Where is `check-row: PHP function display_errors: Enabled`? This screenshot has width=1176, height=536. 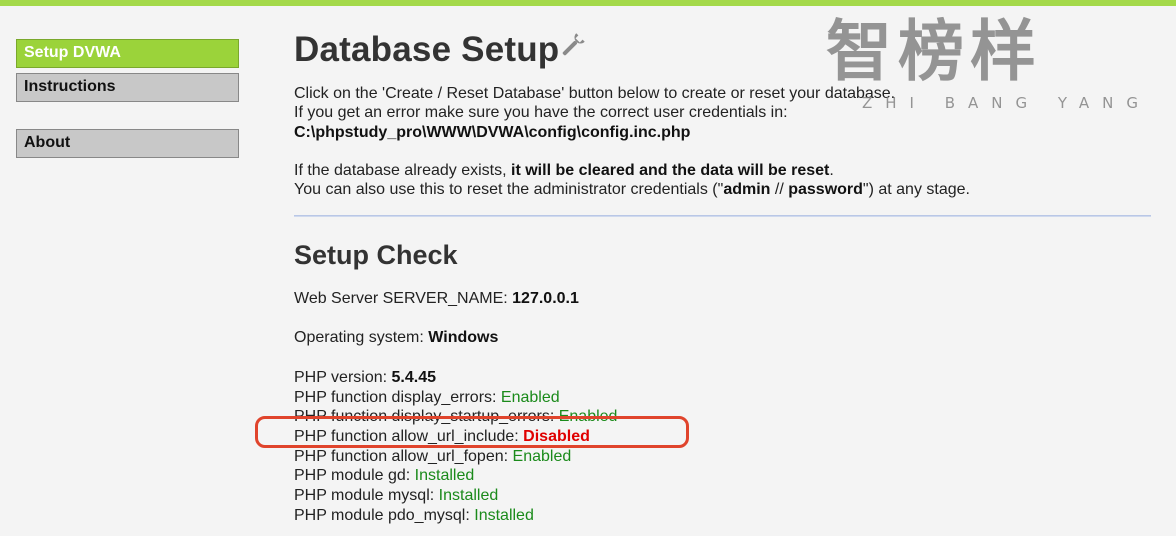
check-row: PHP function display_errors: Enabled is located at coordinates (427, 397).